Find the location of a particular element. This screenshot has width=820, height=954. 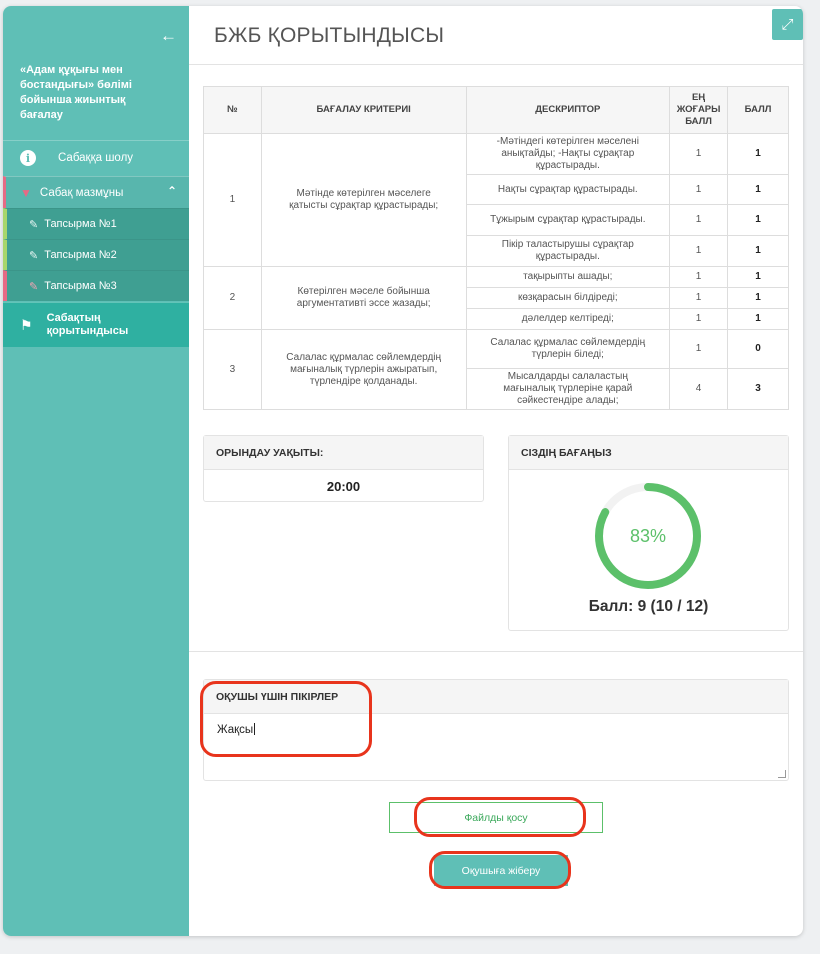

comments-panel: ОҚУШЫ ҮШІН ПІКІРЛЕР Жақсы is located at coordinates (496, 730).